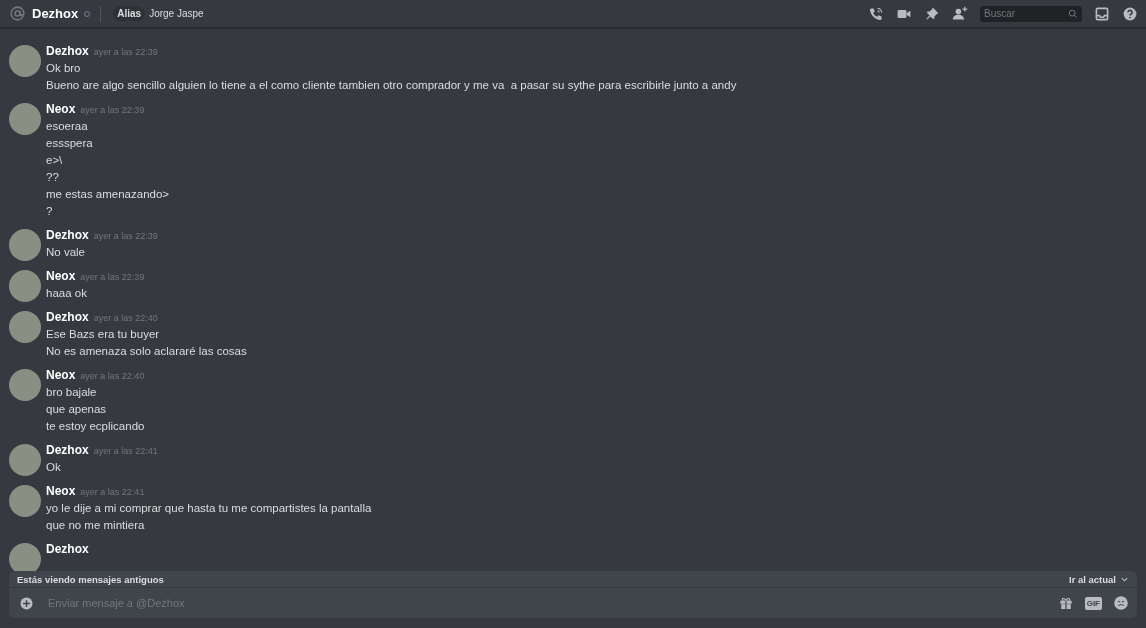  Describe the element at coordinates (146, 351) in the screenshot. I see `message-text: No es amenaza solo aclararé las cosas` at that location.